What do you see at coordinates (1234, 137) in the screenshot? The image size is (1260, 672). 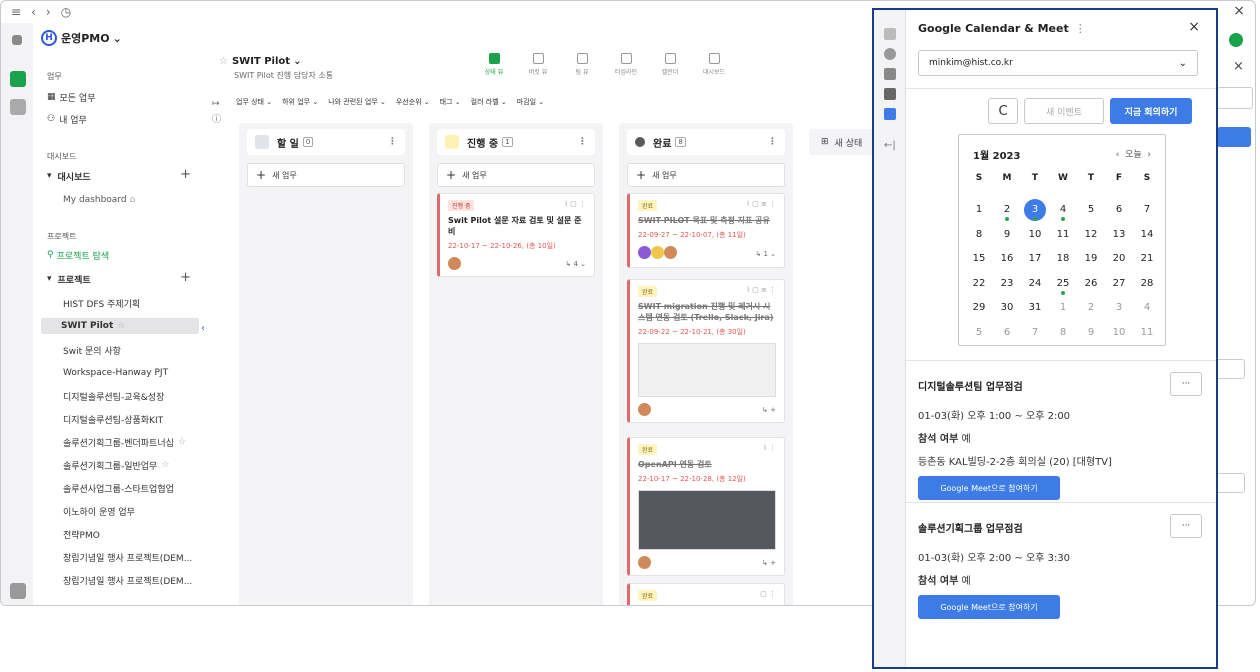 I see `action-button` at bounding box center [1234, 137].